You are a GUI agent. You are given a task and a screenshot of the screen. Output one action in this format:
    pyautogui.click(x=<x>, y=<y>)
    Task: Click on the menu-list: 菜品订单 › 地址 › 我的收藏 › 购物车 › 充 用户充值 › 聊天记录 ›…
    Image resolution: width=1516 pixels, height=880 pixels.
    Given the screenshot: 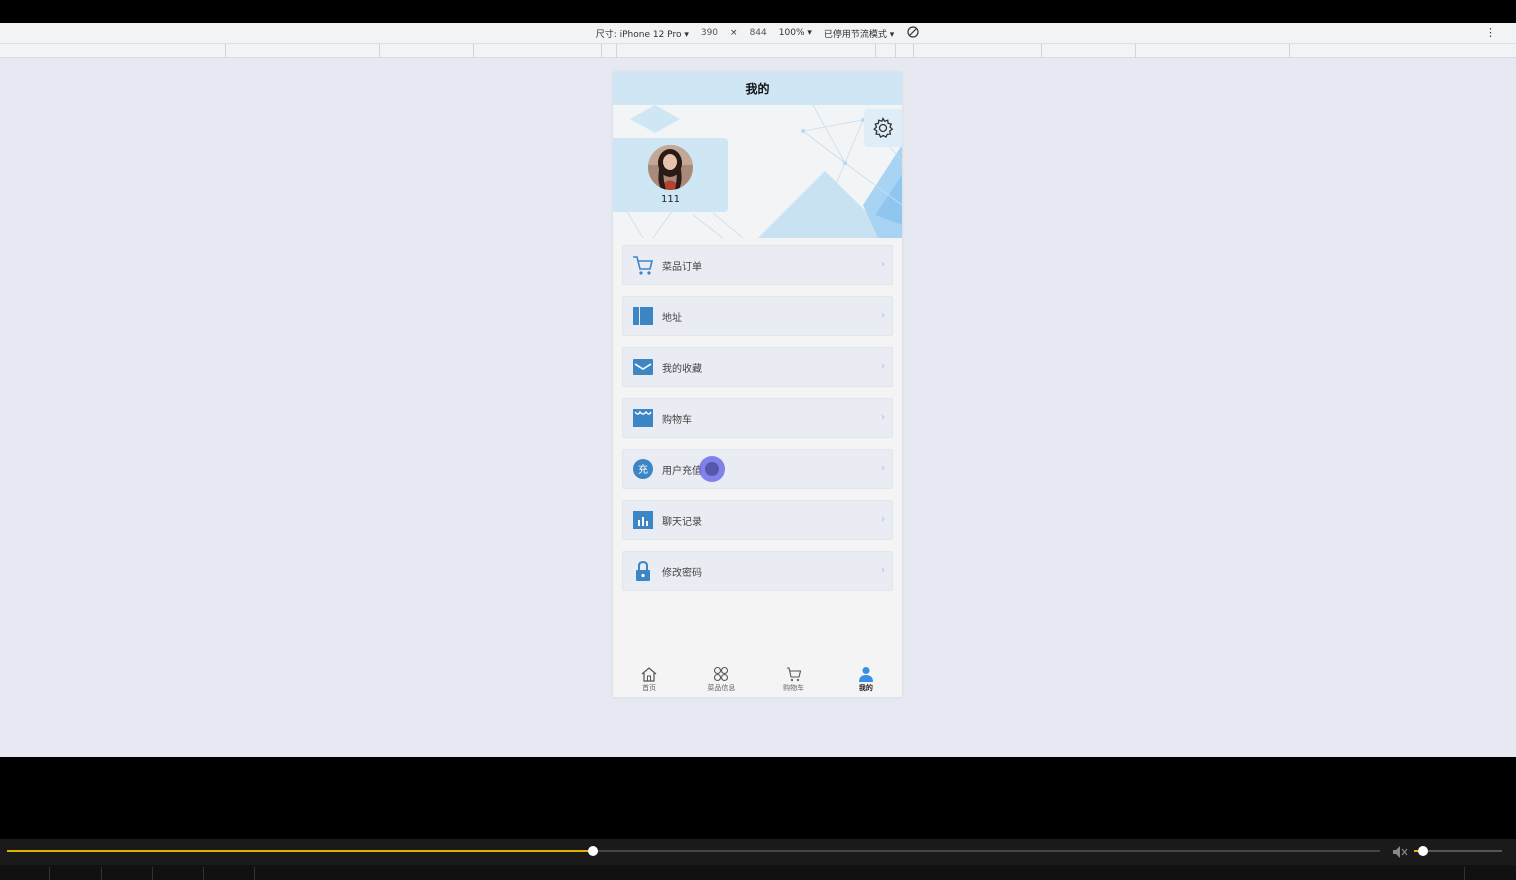 What is the action you would take?
    pyautogui.click(x=757, y=423)
    